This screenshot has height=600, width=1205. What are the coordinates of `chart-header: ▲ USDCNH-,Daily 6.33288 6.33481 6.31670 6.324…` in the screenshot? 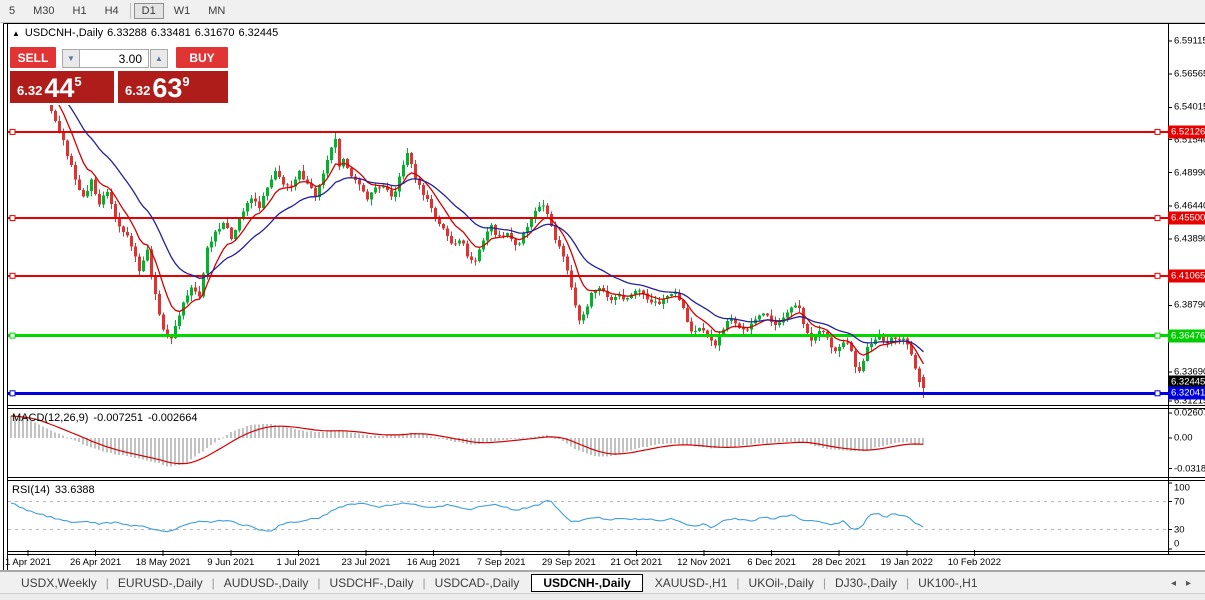 It's located at (147, 33).